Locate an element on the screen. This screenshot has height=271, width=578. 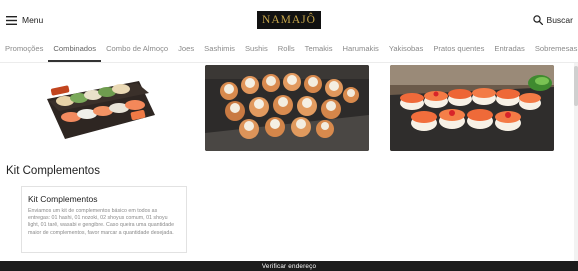
product-image-salmon-sushi is located at coordinates (472, 108).